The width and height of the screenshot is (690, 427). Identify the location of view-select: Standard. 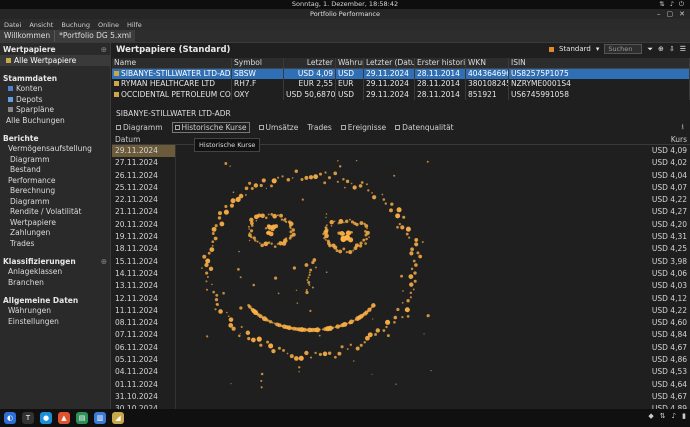
(575, 49).